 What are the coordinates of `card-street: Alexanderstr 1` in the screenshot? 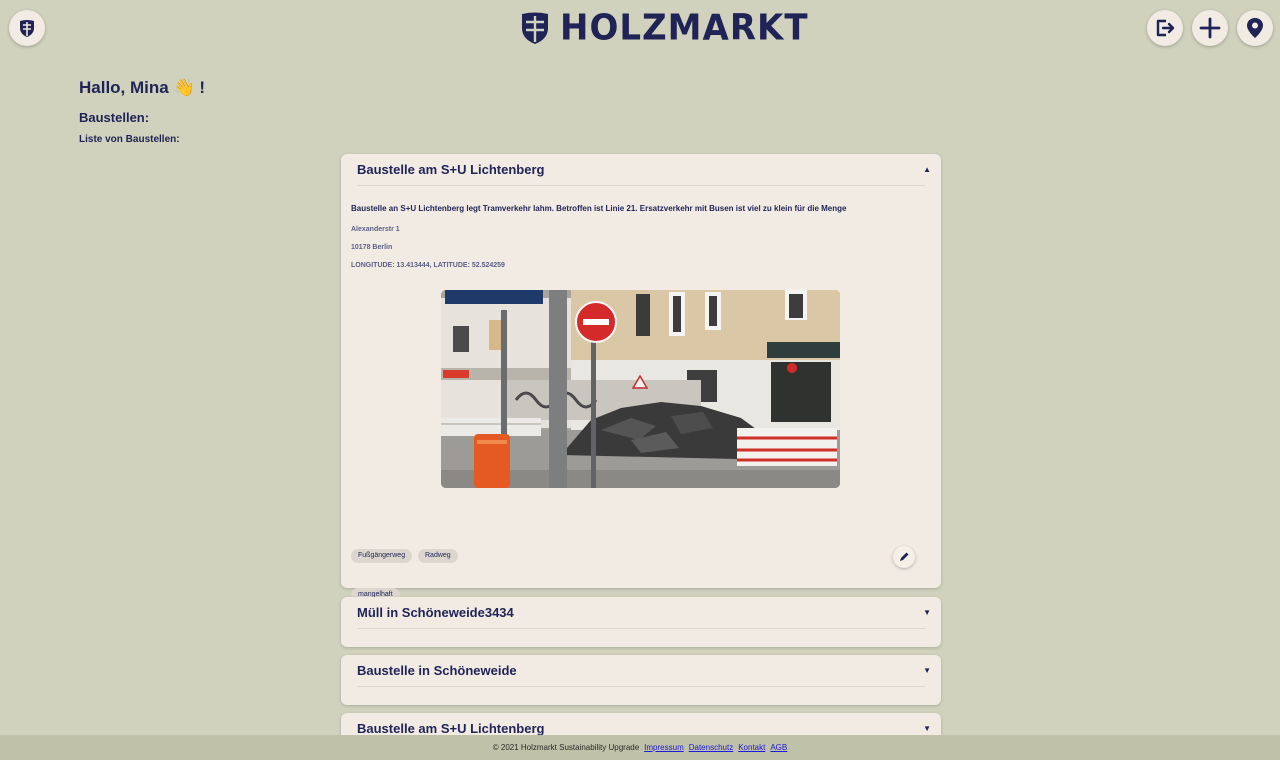 It's located at (375, 229).